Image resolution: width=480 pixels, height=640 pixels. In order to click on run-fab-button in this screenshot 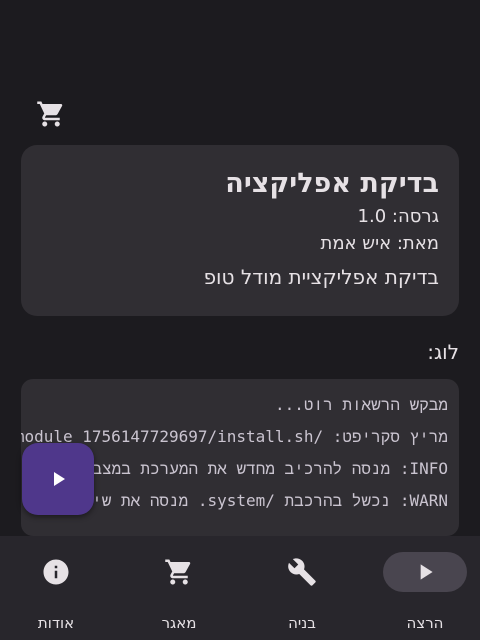, I will do `click(58, 479)`.